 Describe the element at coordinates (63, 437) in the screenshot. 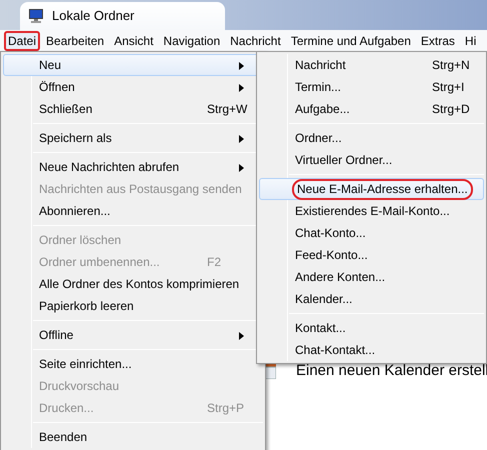

I see `menu-item-label: Beenden` at that location.